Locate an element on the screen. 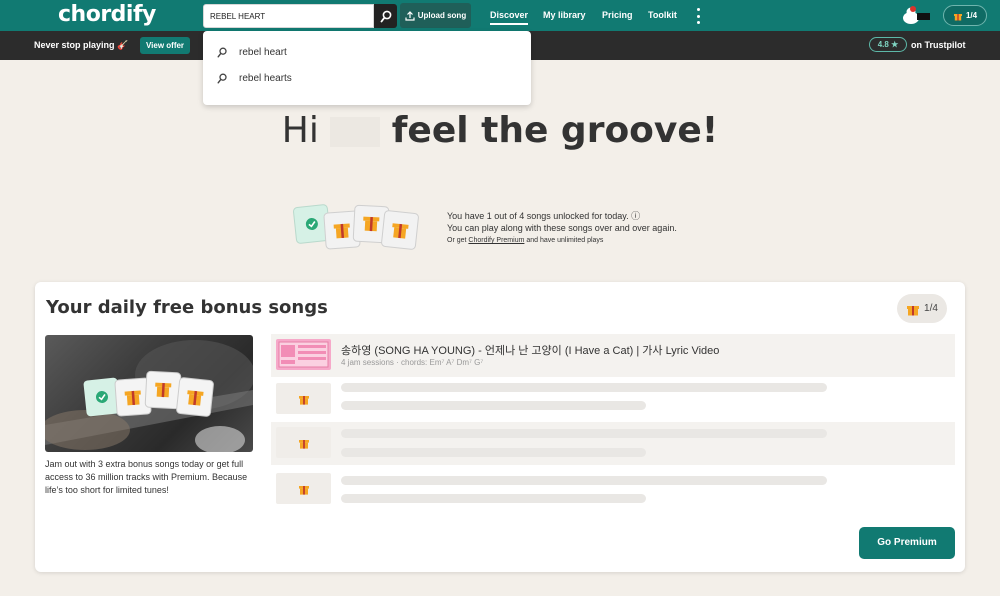  search-suggestion: rebel heart is located at coordinates (252, 52).